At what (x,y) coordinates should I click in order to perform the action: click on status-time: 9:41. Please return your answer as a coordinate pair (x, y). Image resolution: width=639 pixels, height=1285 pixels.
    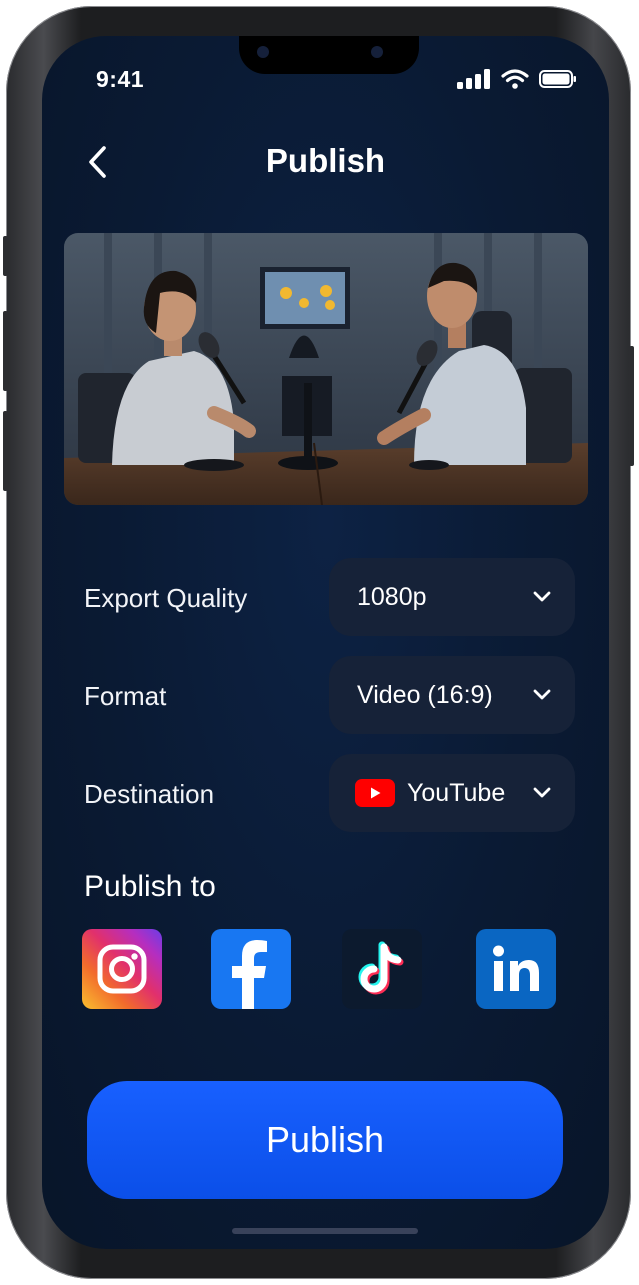
    Looking at the image, I should click on (120, 79).